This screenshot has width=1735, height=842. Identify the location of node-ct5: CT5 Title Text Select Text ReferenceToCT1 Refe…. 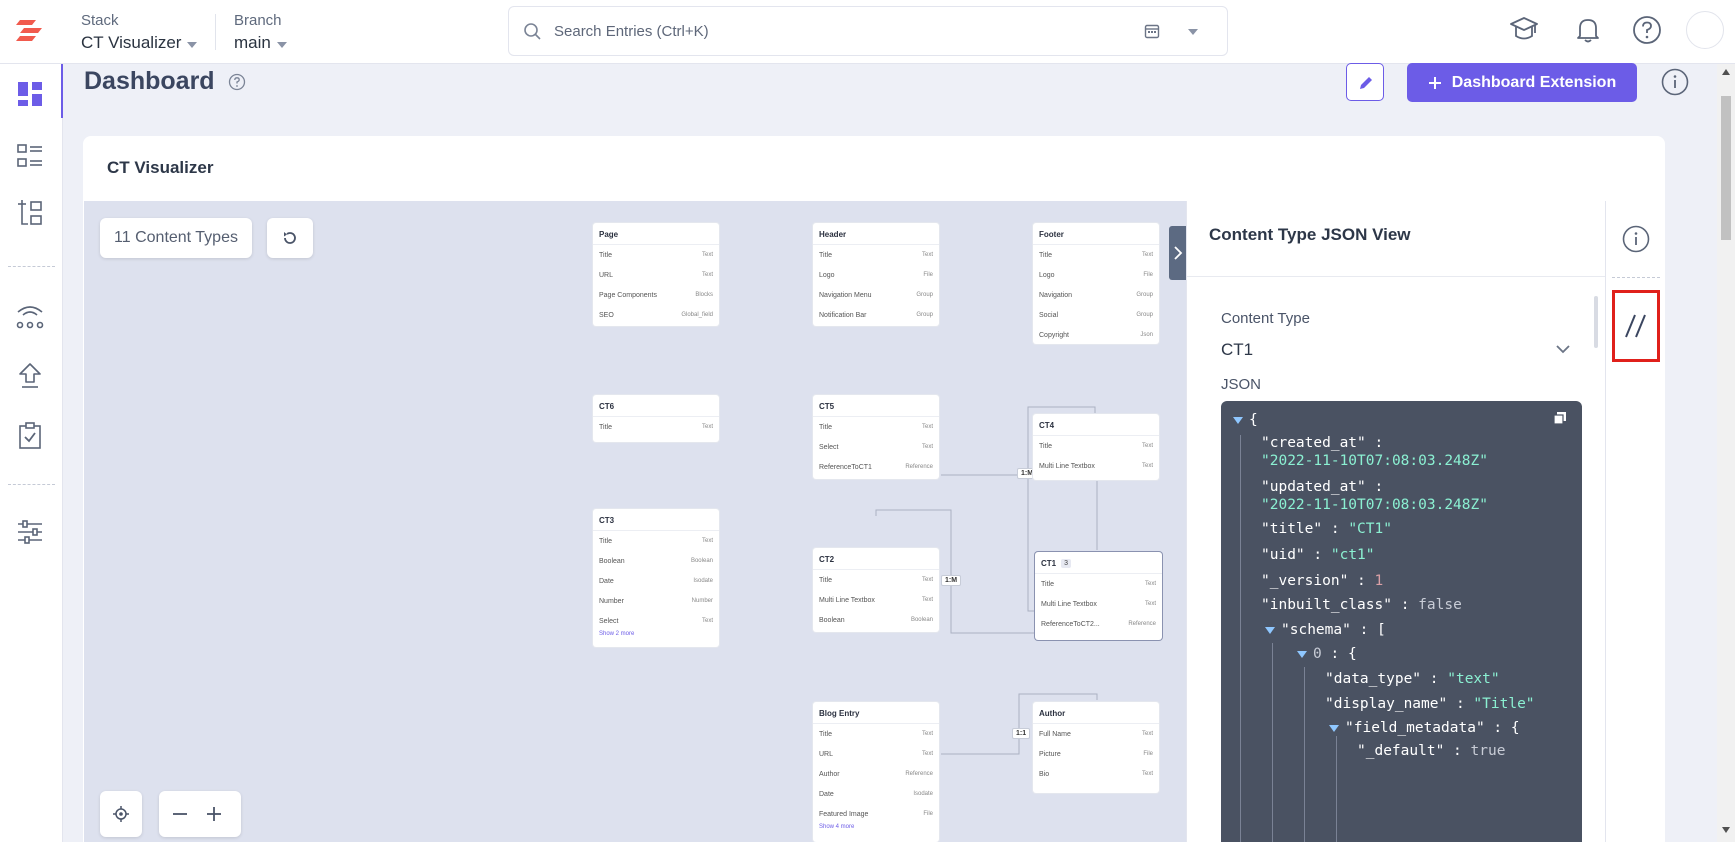
(876, 437).